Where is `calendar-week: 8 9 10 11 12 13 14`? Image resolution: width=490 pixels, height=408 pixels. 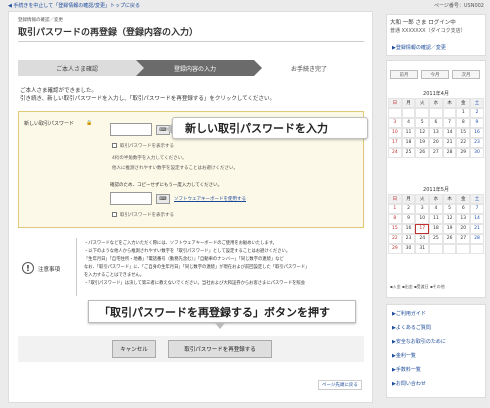
calendar-week: 8 9 10 11 12 13 14 is located at coordinates (436, 219).